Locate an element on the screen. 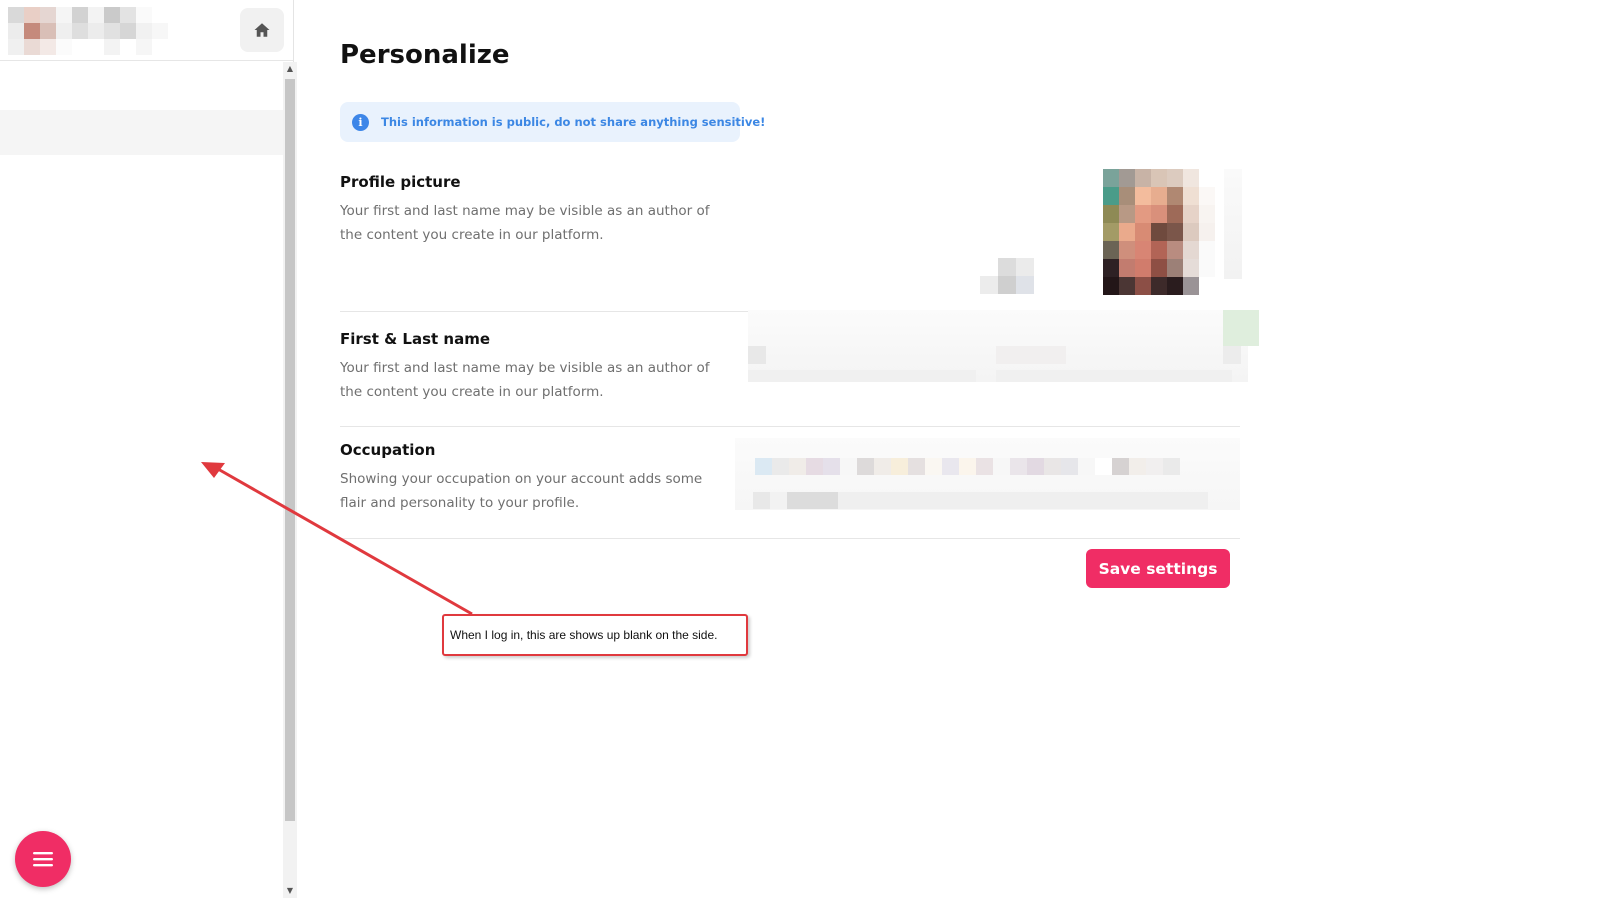  info-icon: i is located at coordinates (360, 122).